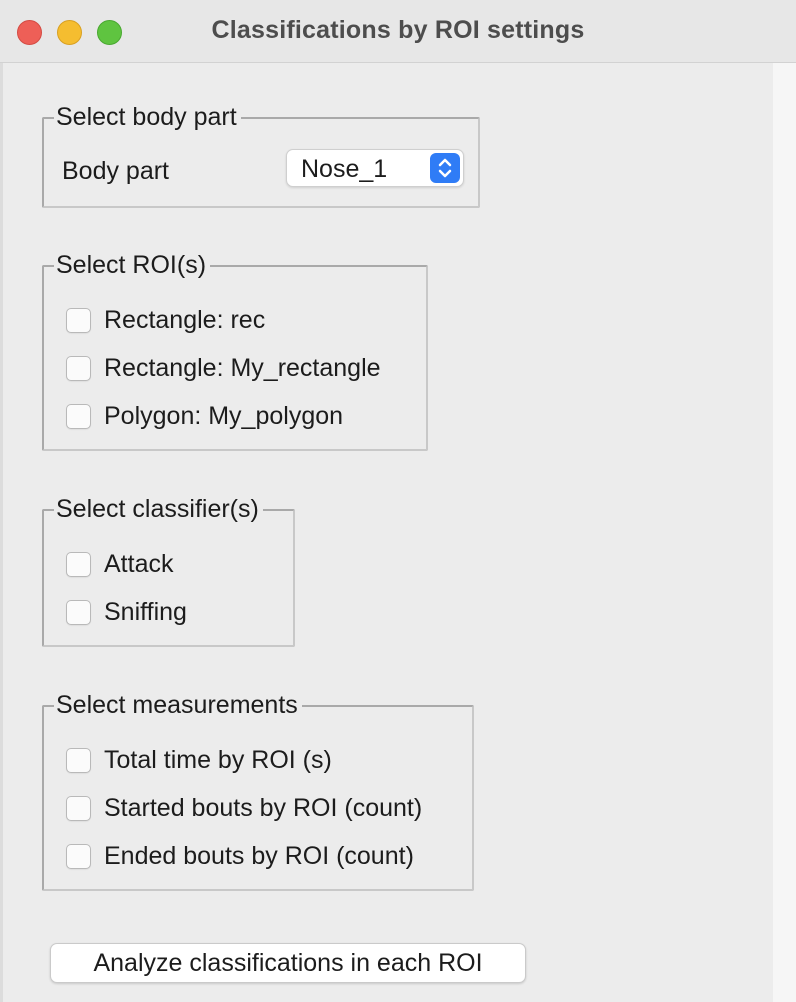 This screenshot has height=1002, width=796. I want to click on title-bar: Classifications by ROI settings, so click(398, 31).